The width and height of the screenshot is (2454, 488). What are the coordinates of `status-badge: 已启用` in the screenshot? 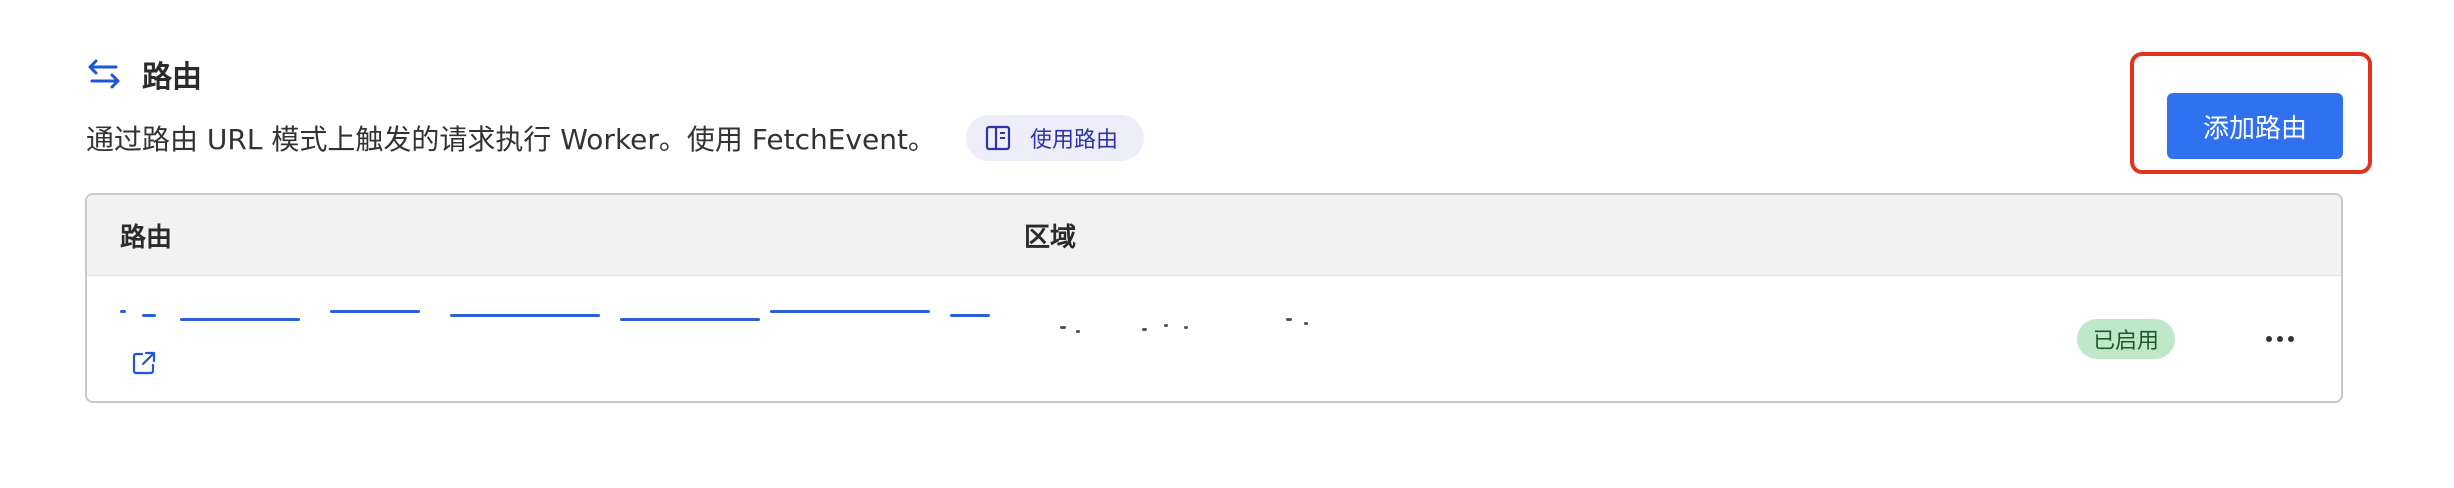 It's located at (2126, 339).